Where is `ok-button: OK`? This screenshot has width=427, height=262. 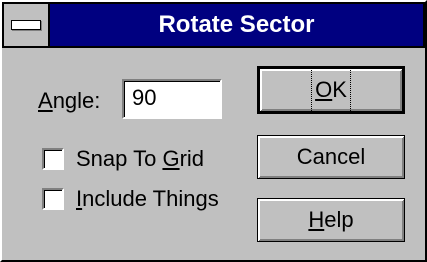
ok-button: OK is located at coordinates (331, 90).